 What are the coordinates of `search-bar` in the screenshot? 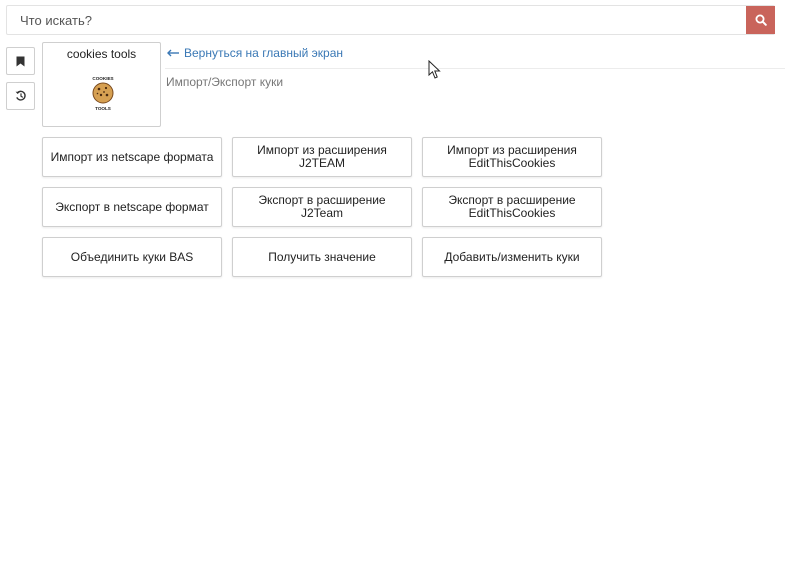 It's located at (390, 20).